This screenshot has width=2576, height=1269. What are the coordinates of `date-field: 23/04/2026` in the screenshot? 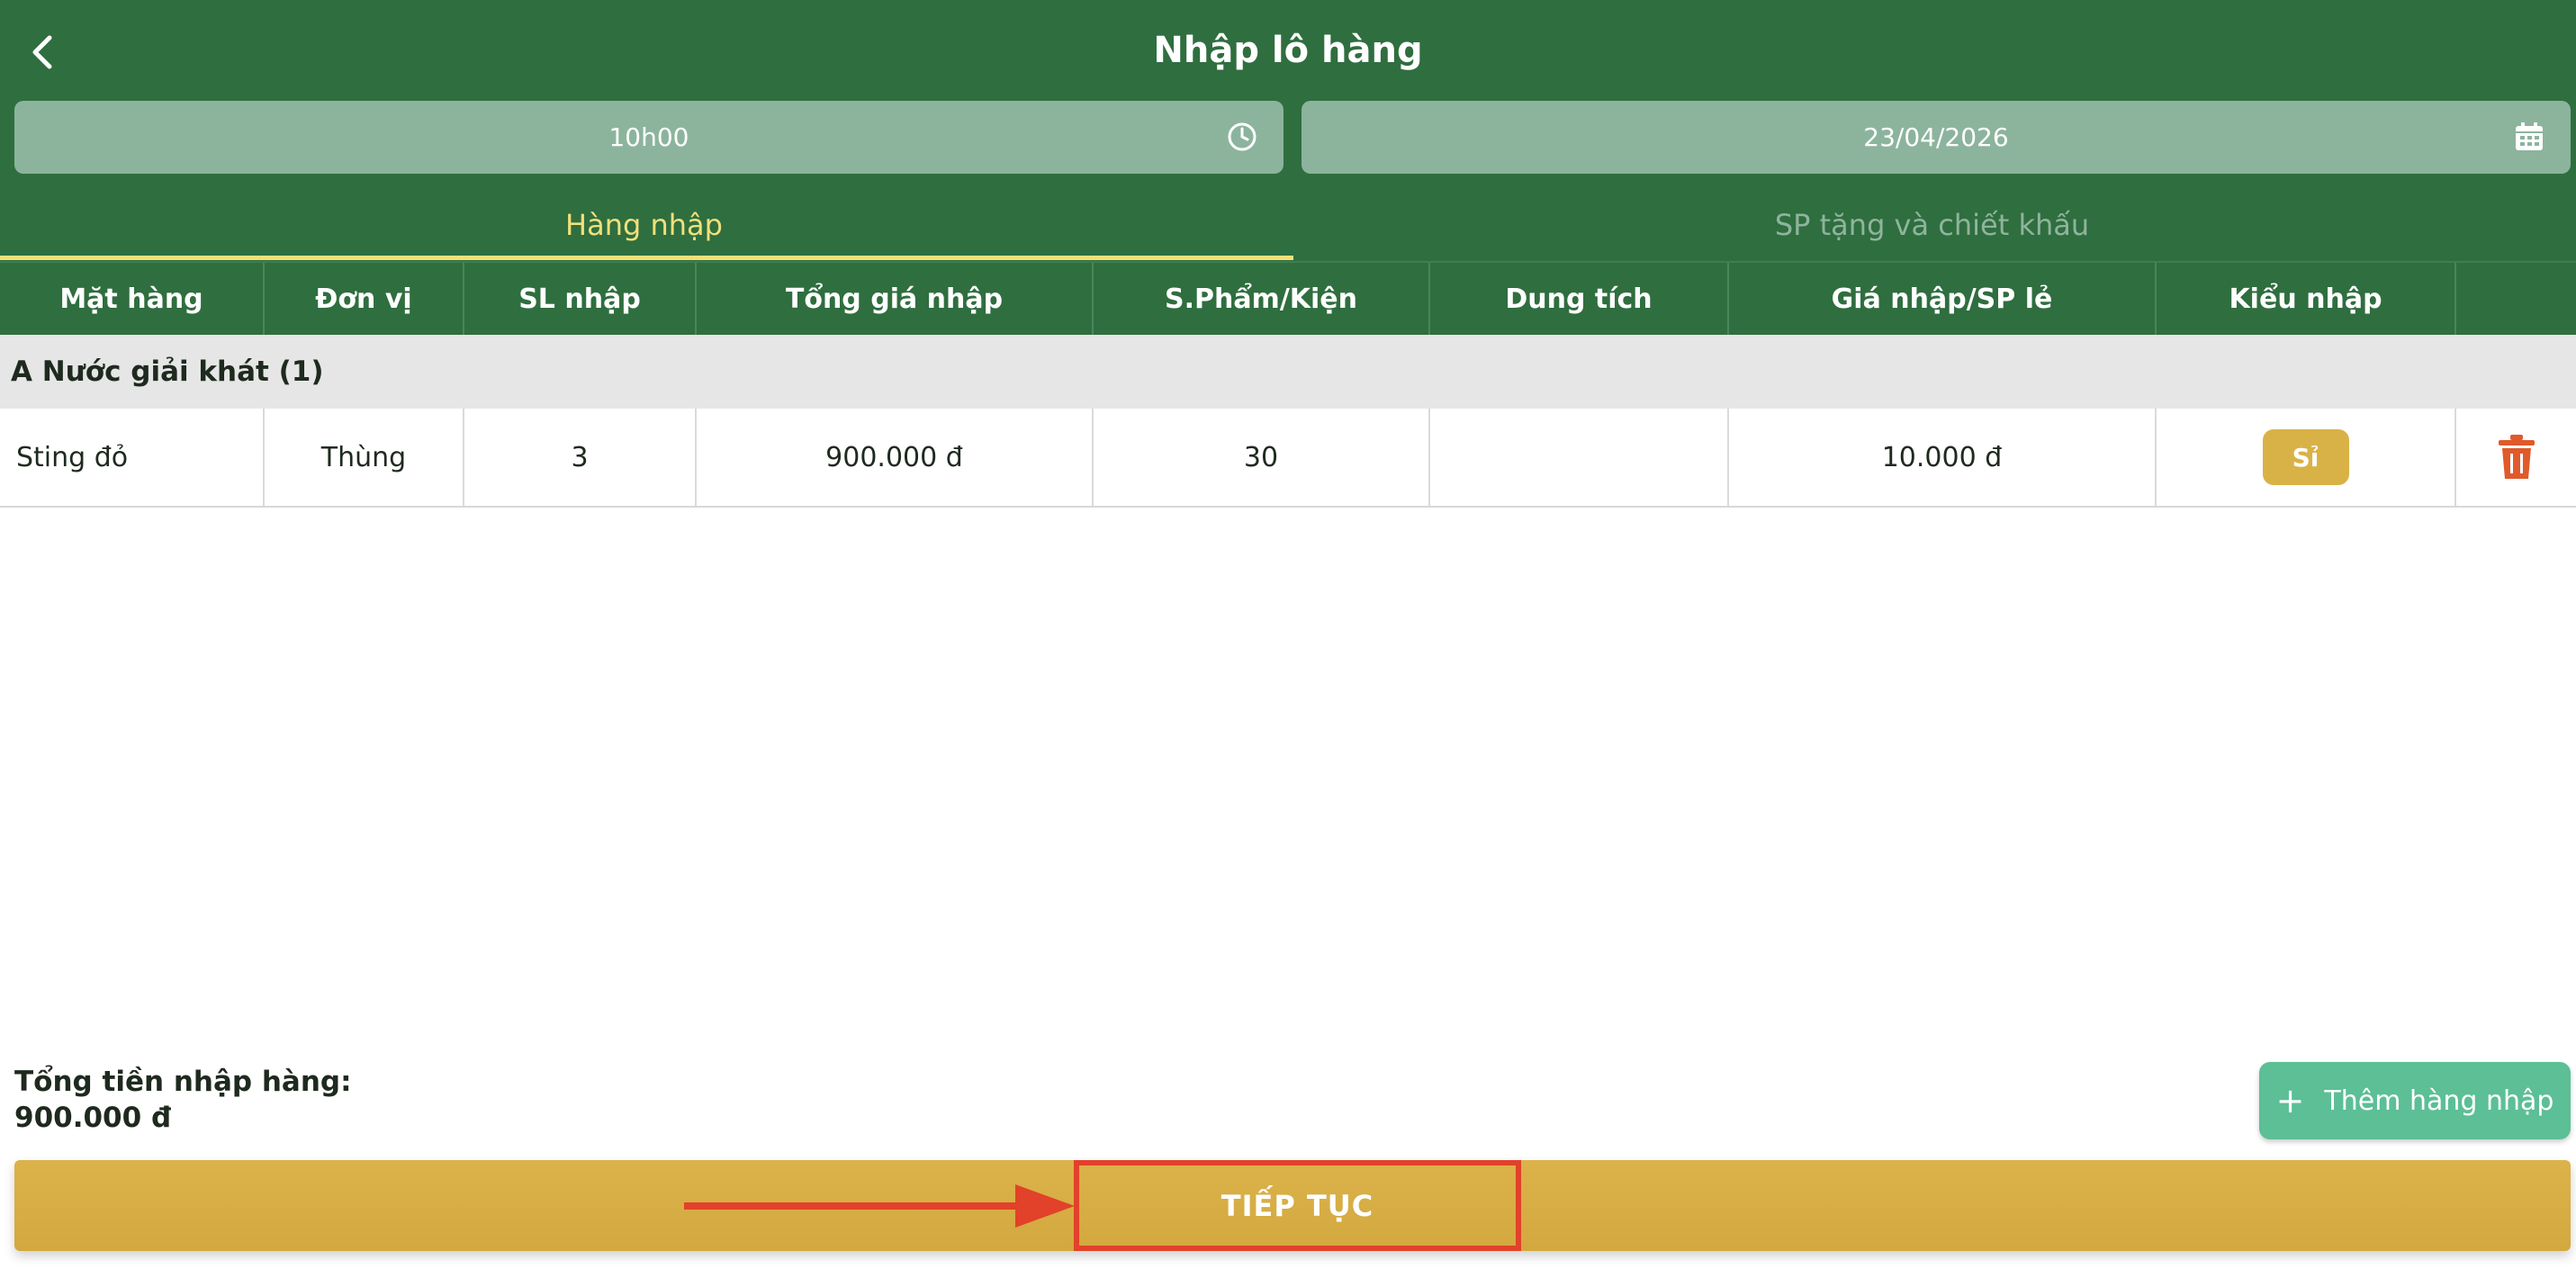 It's located at (1936, 137).